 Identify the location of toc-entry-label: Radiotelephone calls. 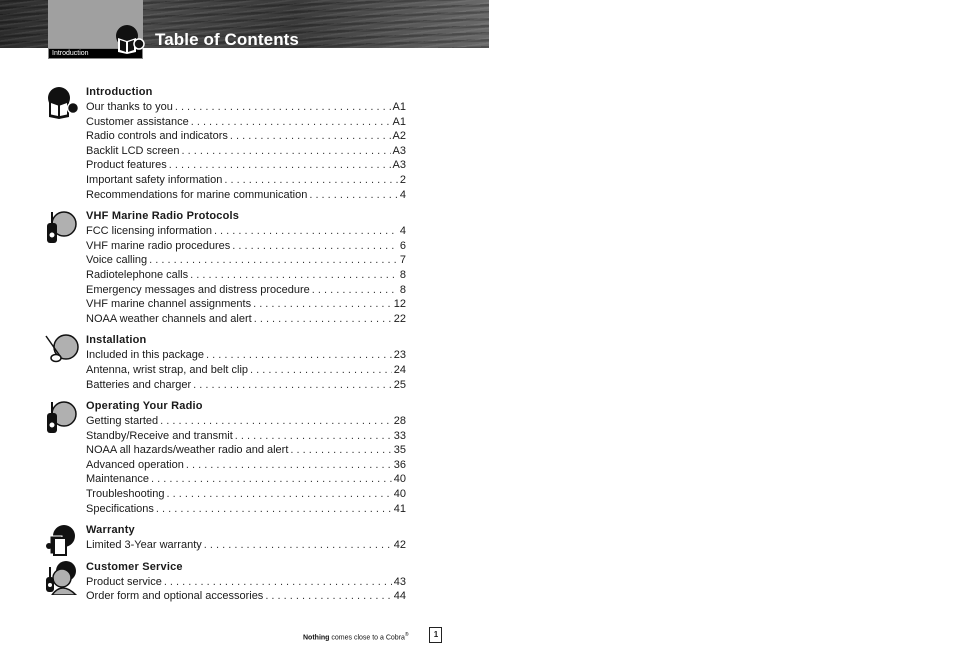
(137, 274).